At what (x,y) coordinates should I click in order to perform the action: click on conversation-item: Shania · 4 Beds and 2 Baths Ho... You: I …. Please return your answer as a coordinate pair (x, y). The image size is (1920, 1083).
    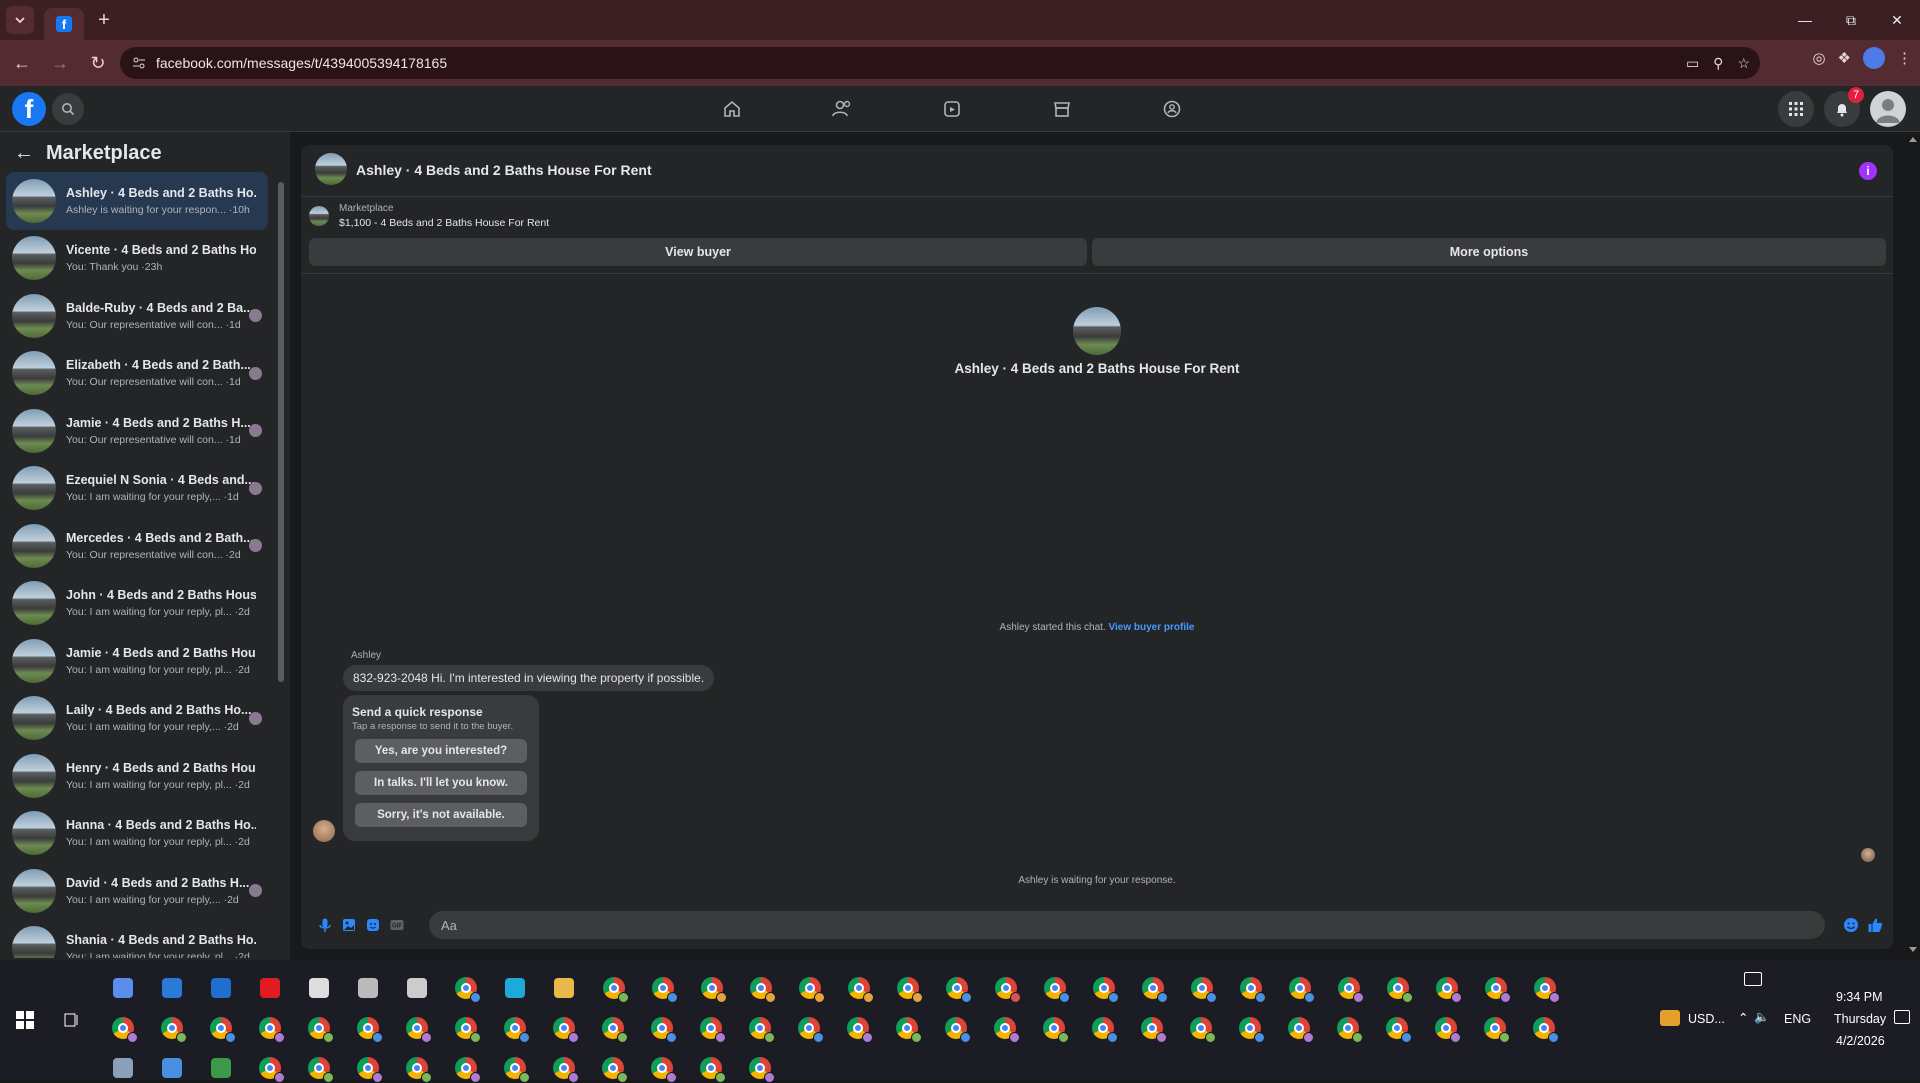
    Looking at the image, I should click on (137, 939).